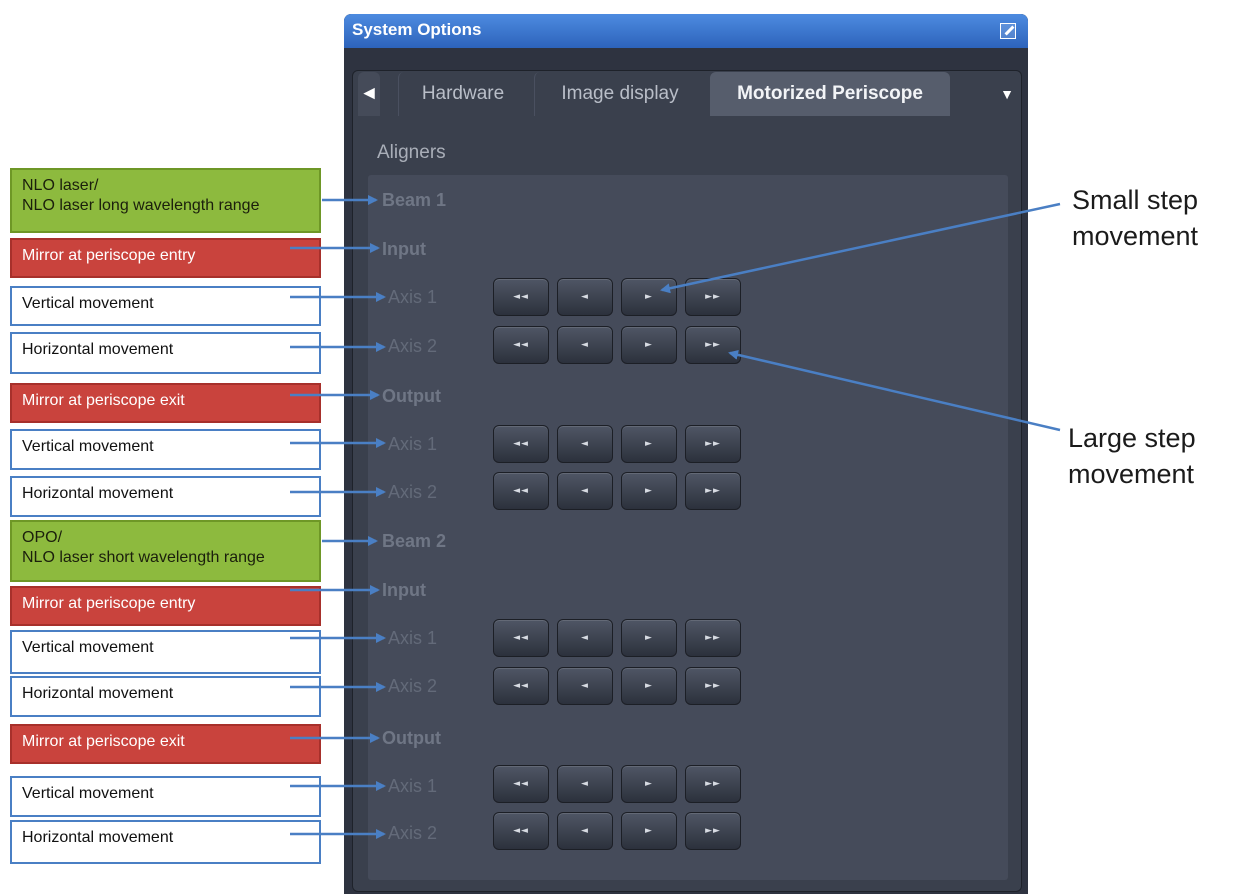 This screenshot has height=894, width=1247. I want to click on arrow-large-step, so click(894, 390).